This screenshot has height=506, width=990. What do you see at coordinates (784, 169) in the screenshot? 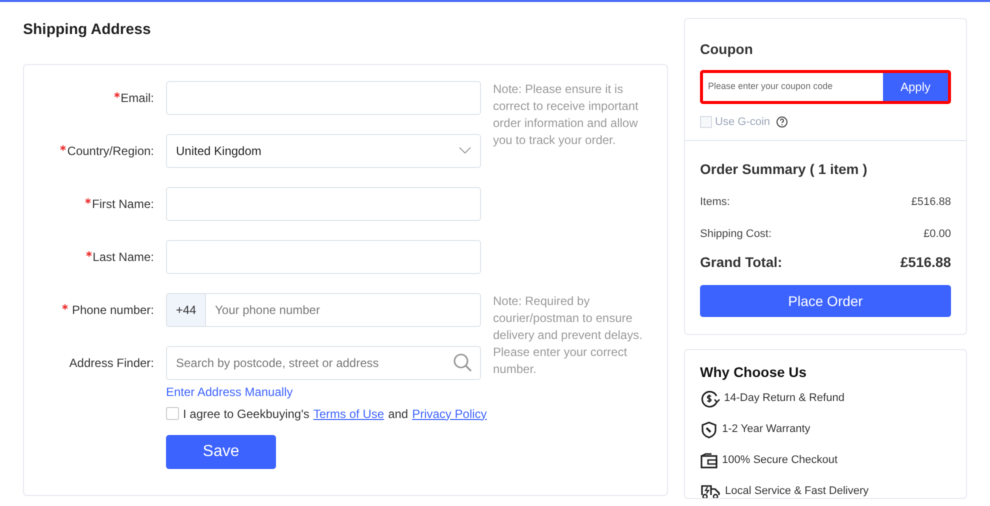
I see `summary-title: Order Summary ( 1 item )` at bounding box center [784, 169].